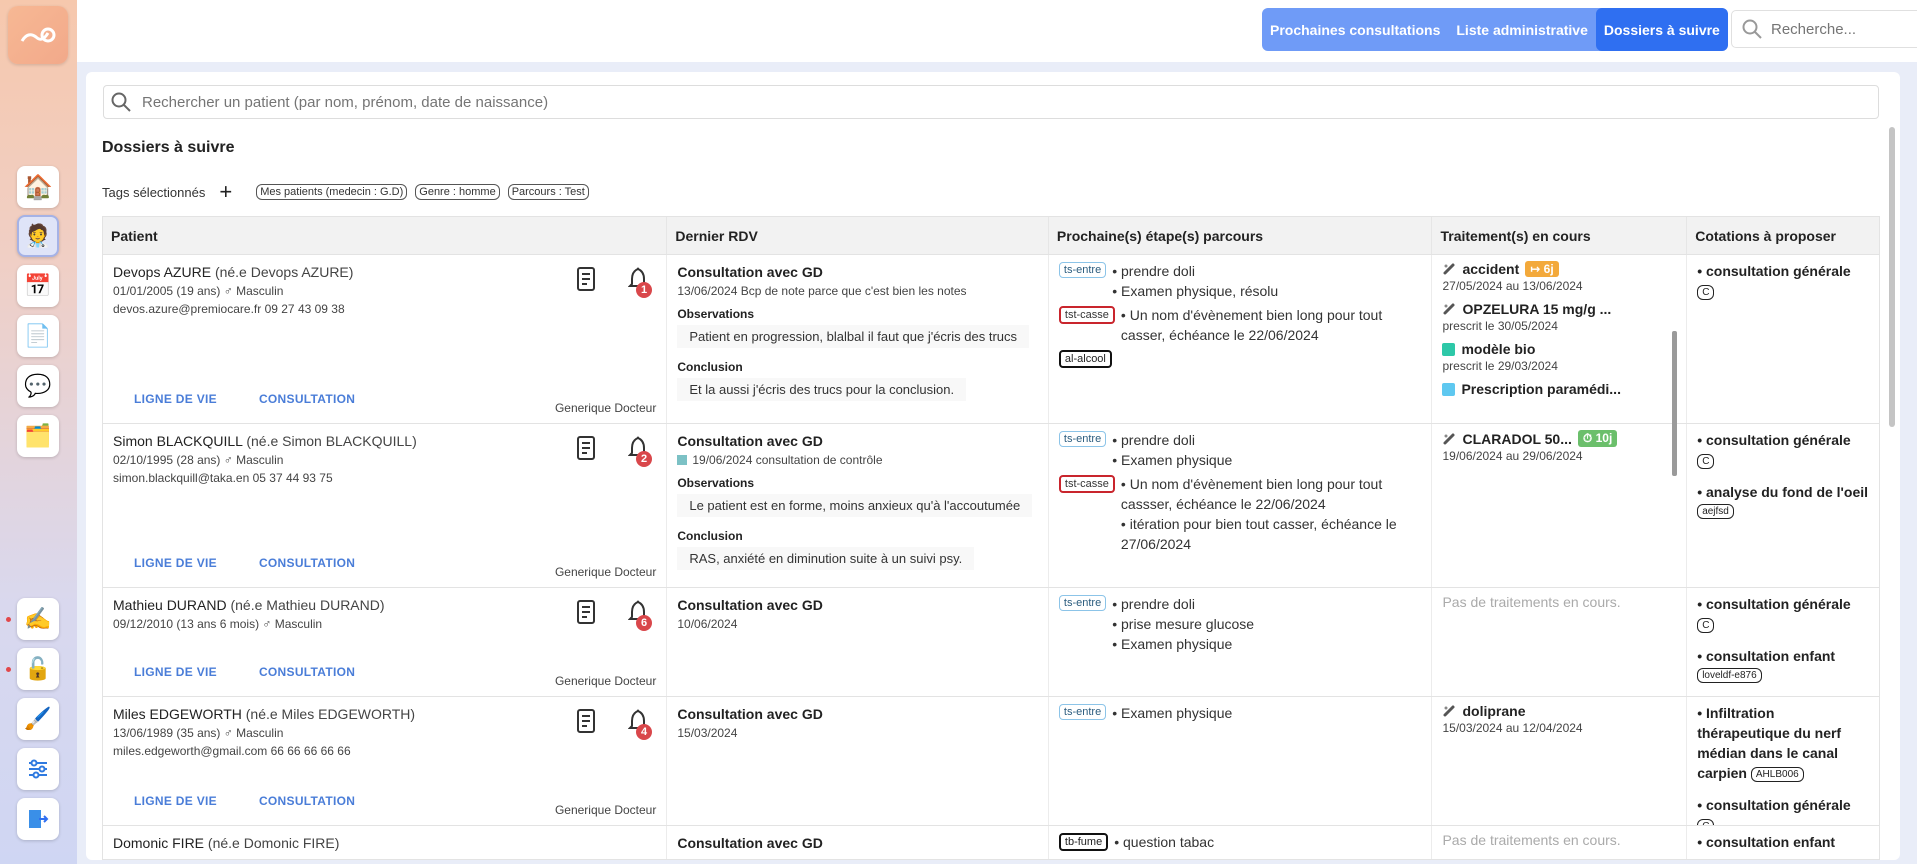  I want to click on table-scrollbar, so click(1892, 277).